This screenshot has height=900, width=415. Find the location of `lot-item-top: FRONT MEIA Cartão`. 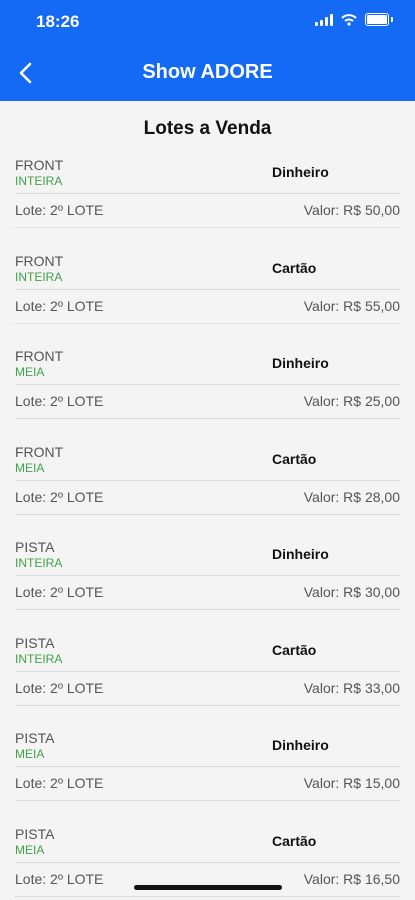

lot-item-top: FRONT MEIA Cartão is located at coordinates (207, 461).